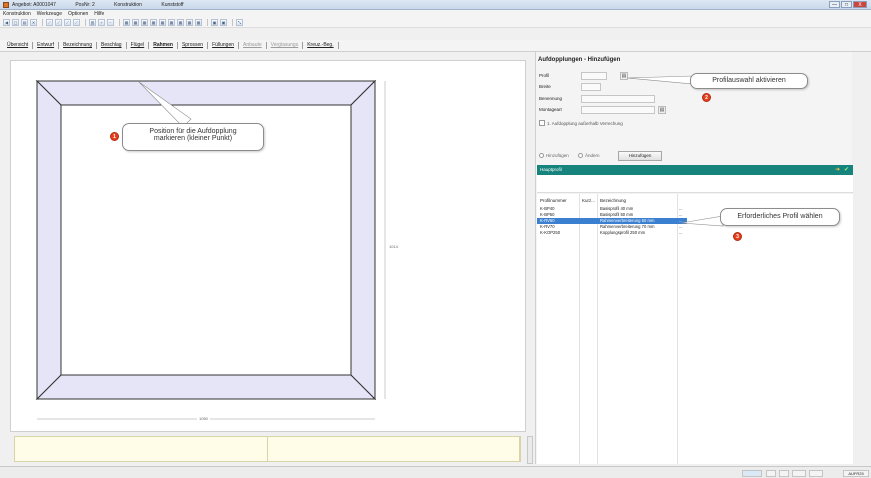  I want to click on tab-uebersicht: Übersicht, so click(18, 45).